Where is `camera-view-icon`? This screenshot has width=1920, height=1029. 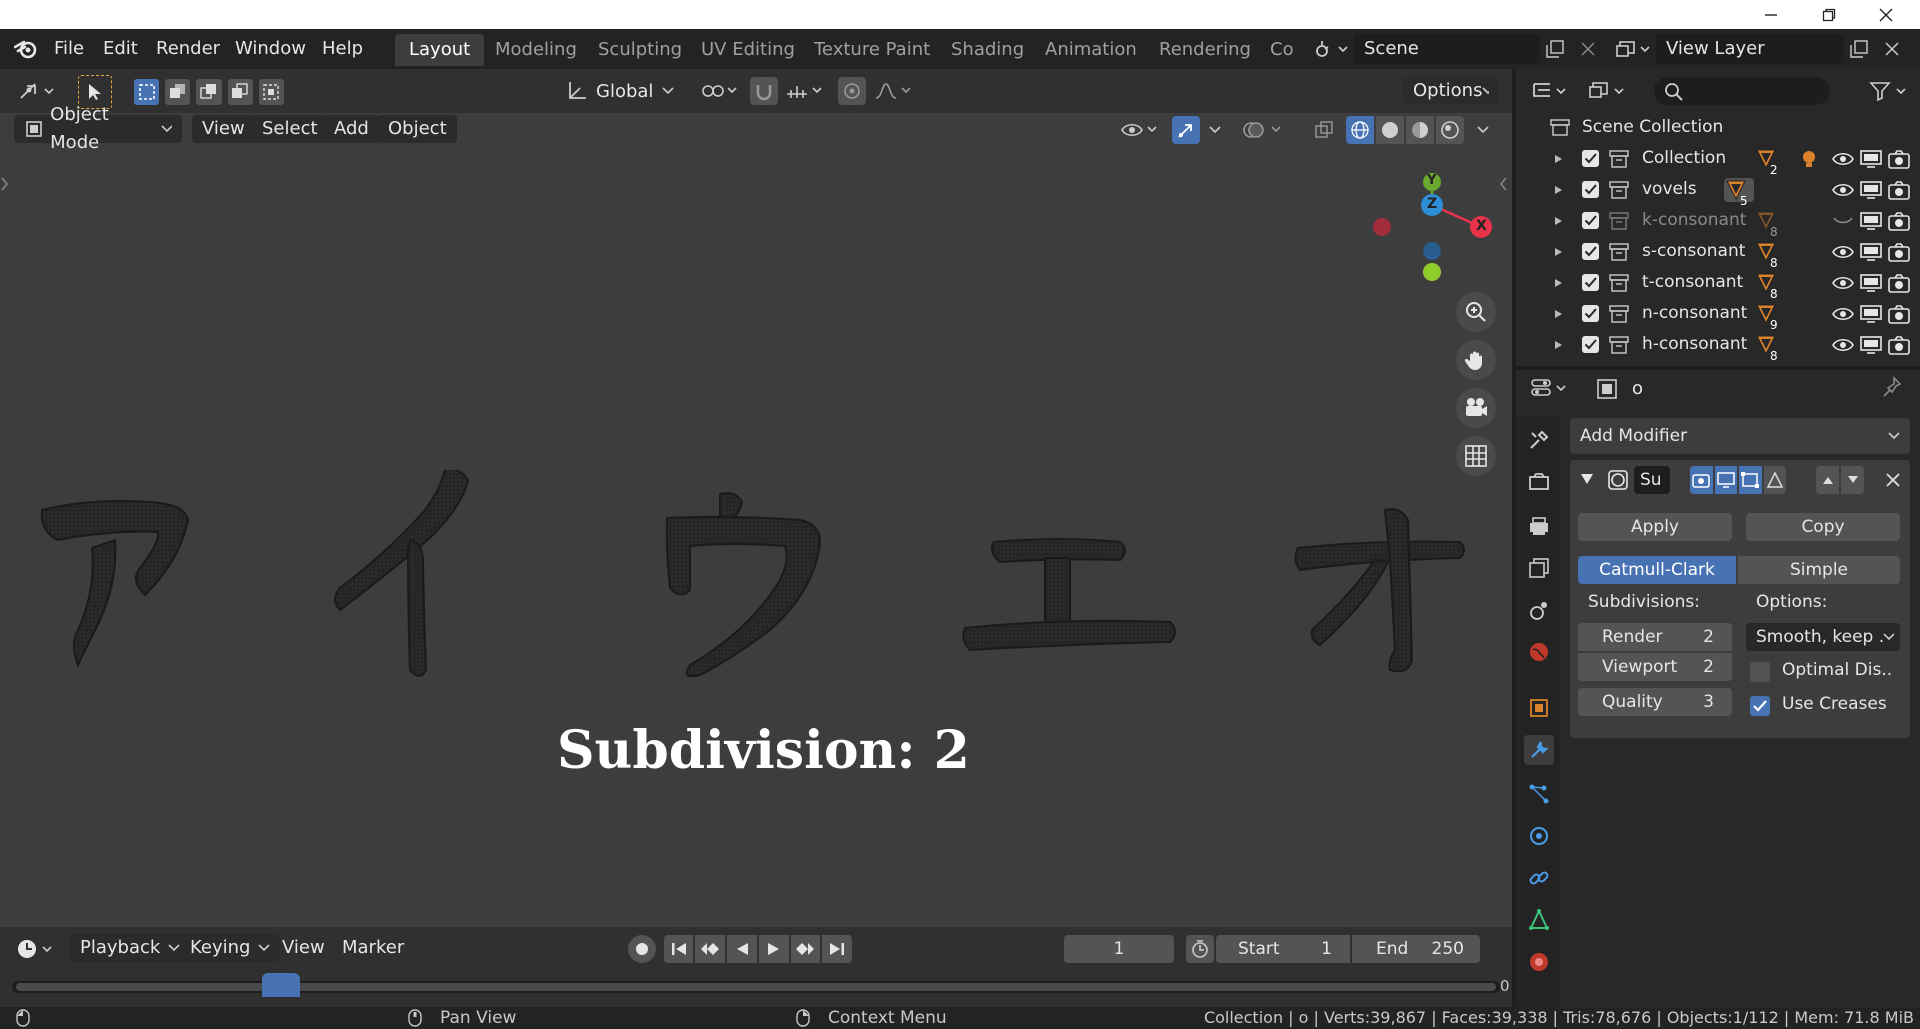 camera-view-icon is located at coordinates (1476, 408).